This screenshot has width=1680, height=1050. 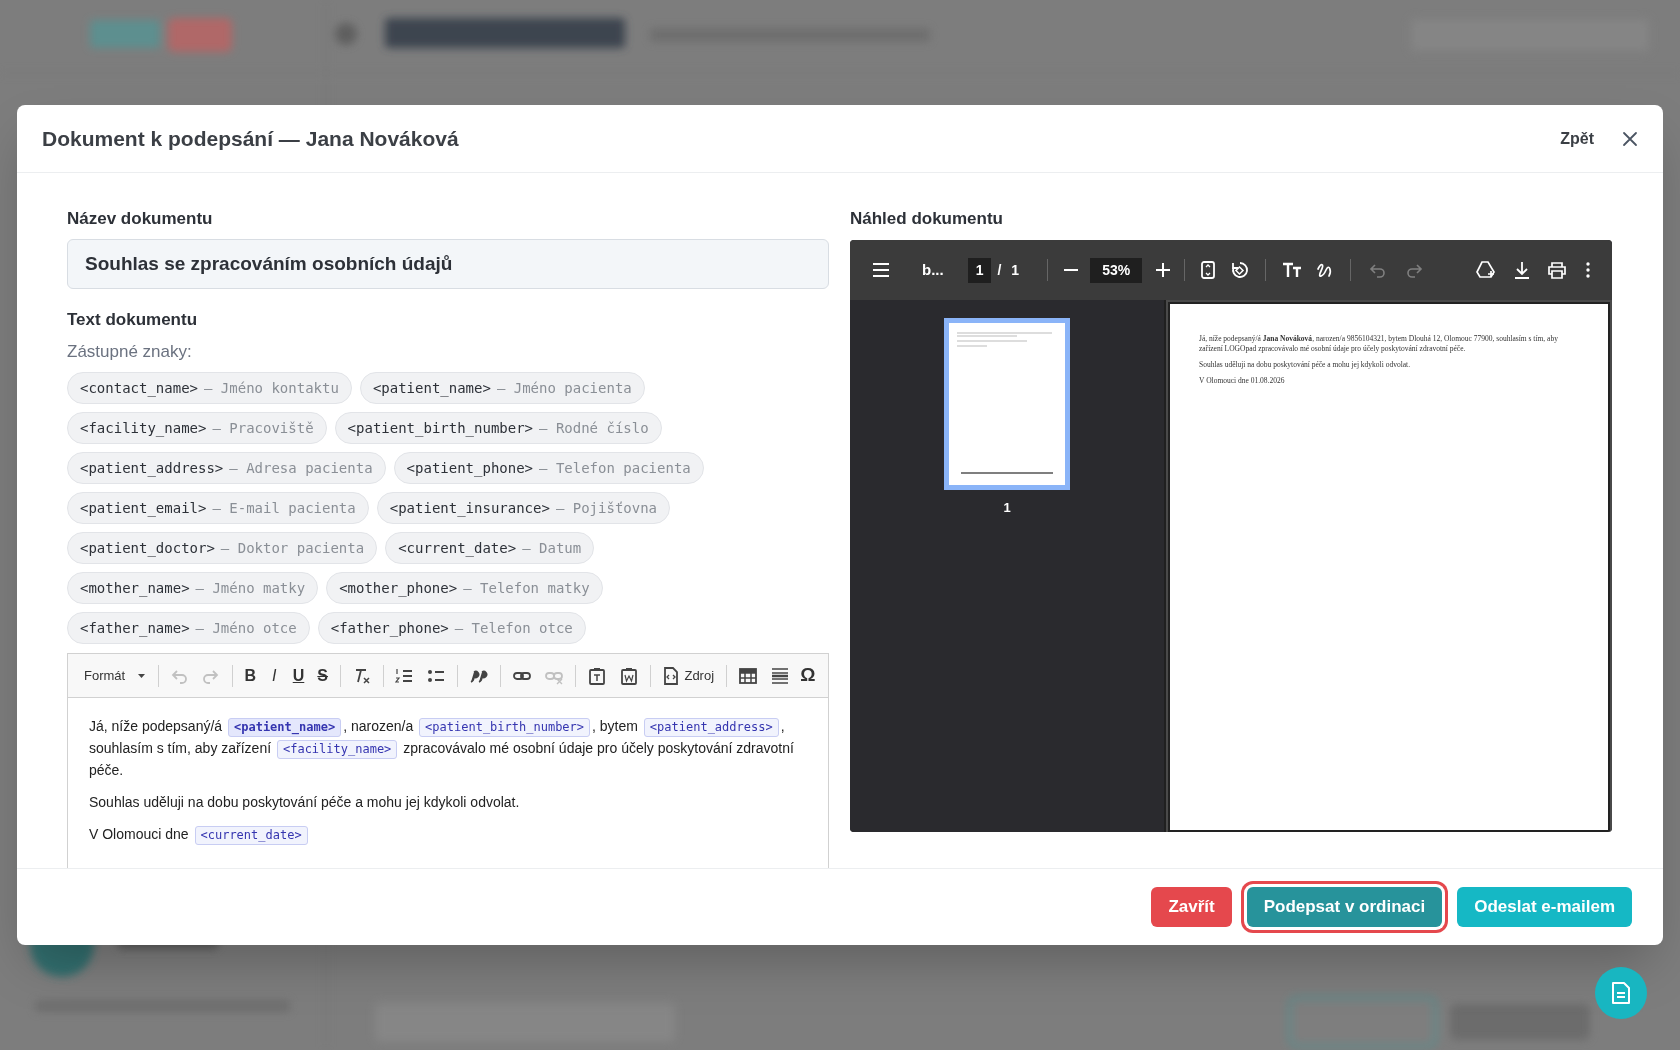 I want to click on placeholder-tag: <patient_email> — E-mail pacienta, so click(x=218, y=508).